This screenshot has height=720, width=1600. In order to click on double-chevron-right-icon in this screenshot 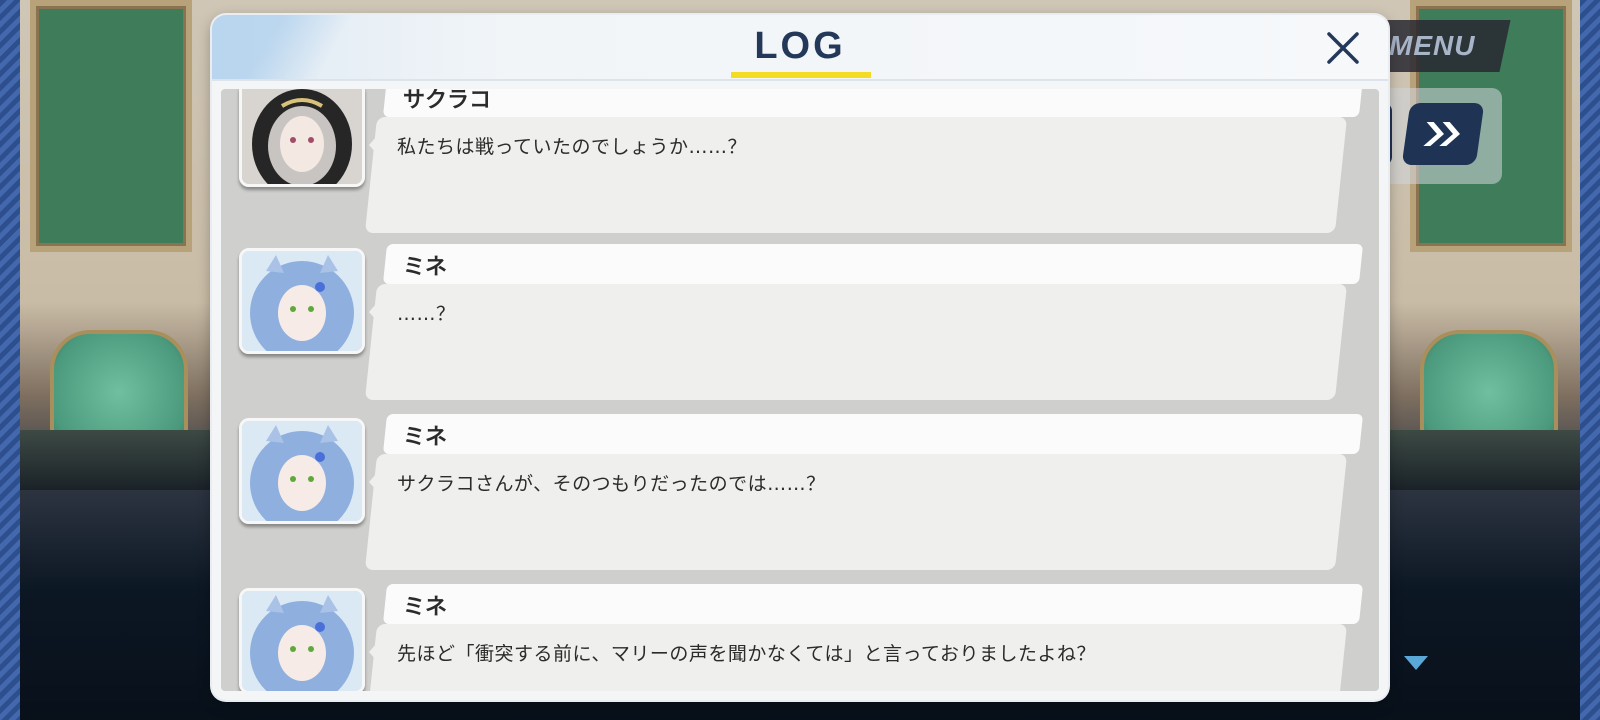, I will do `click(1441, 134)`.